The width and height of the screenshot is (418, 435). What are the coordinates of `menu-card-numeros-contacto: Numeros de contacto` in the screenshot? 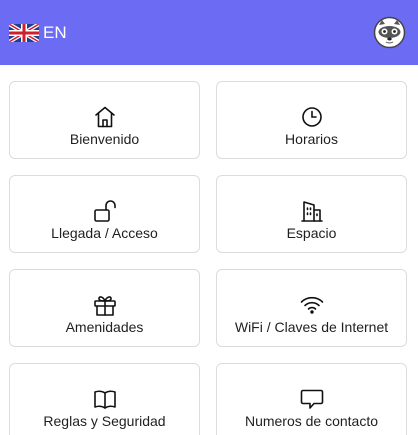 It's located at (311, 399).